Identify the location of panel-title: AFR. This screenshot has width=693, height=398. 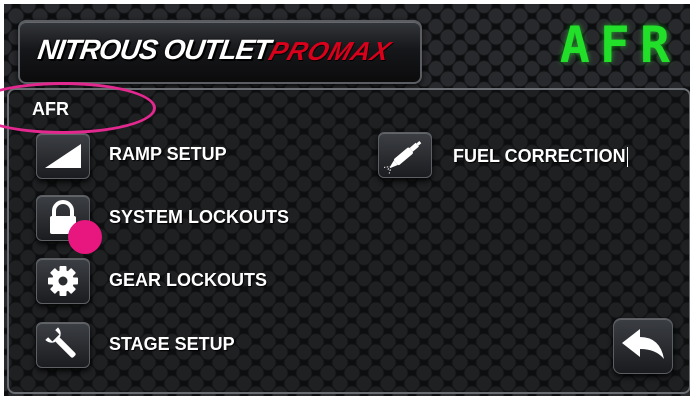
(50, 109).